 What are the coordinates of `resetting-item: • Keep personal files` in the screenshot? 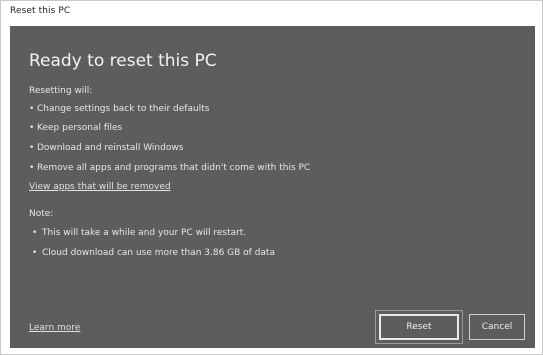 It's located at (75, 128).